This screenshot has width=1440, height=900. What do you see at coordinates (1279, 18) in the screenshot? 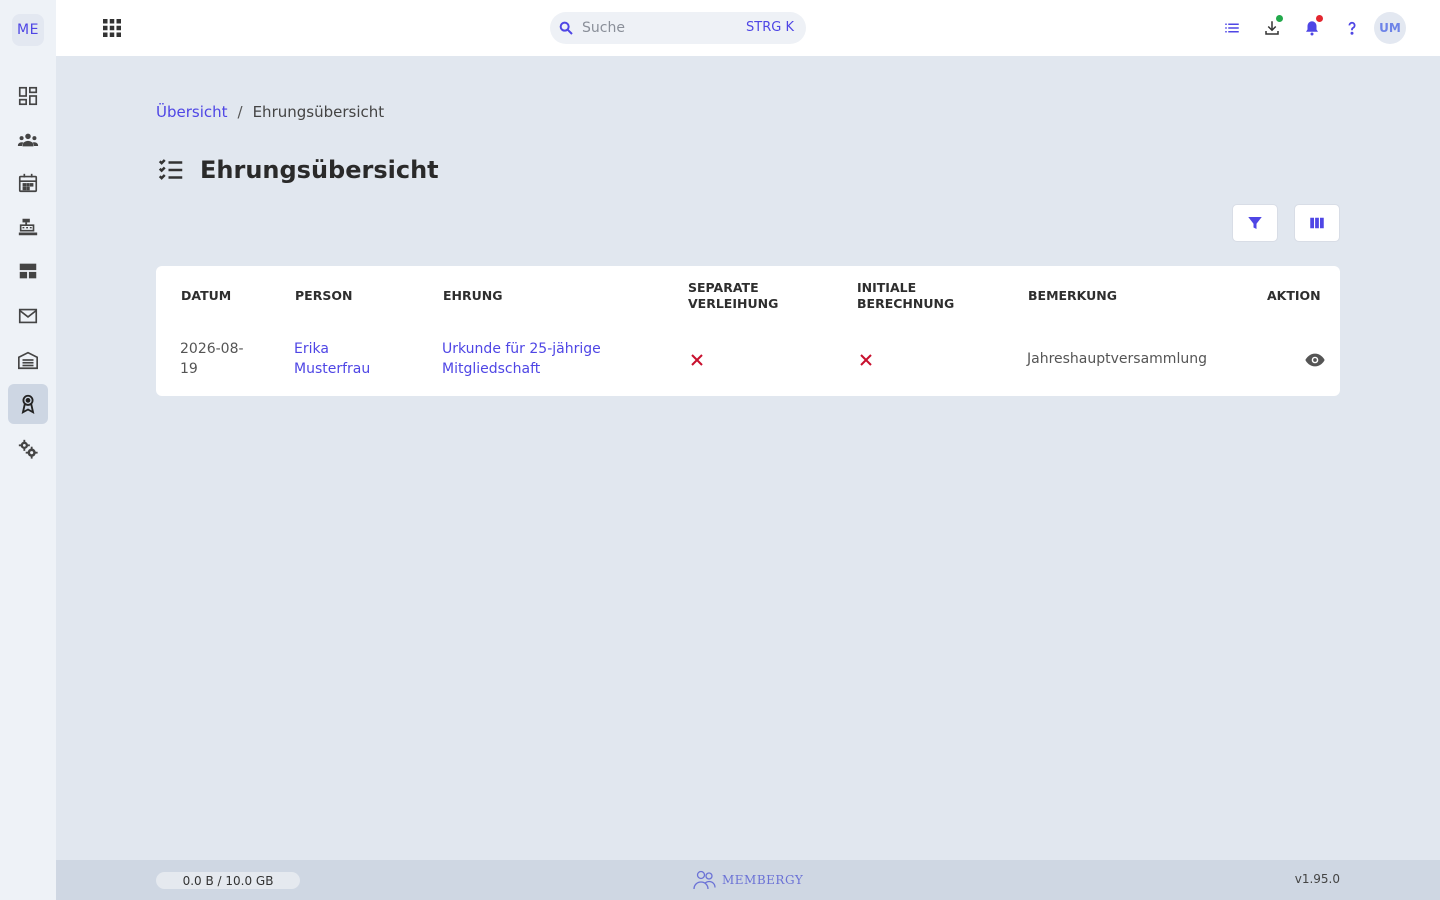
I see `download-status-dot` at bounding box center [1279, 18].